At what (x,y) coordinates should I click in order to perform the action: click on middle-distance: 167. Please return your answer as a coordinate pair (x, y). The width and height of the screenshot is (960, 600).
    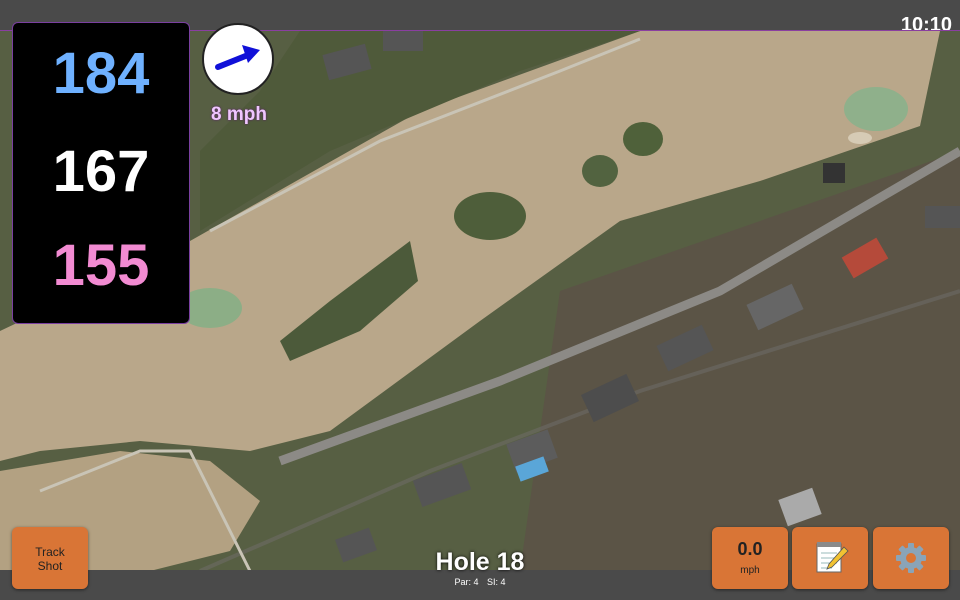
    Looking at the image, I should click on (101, 171).